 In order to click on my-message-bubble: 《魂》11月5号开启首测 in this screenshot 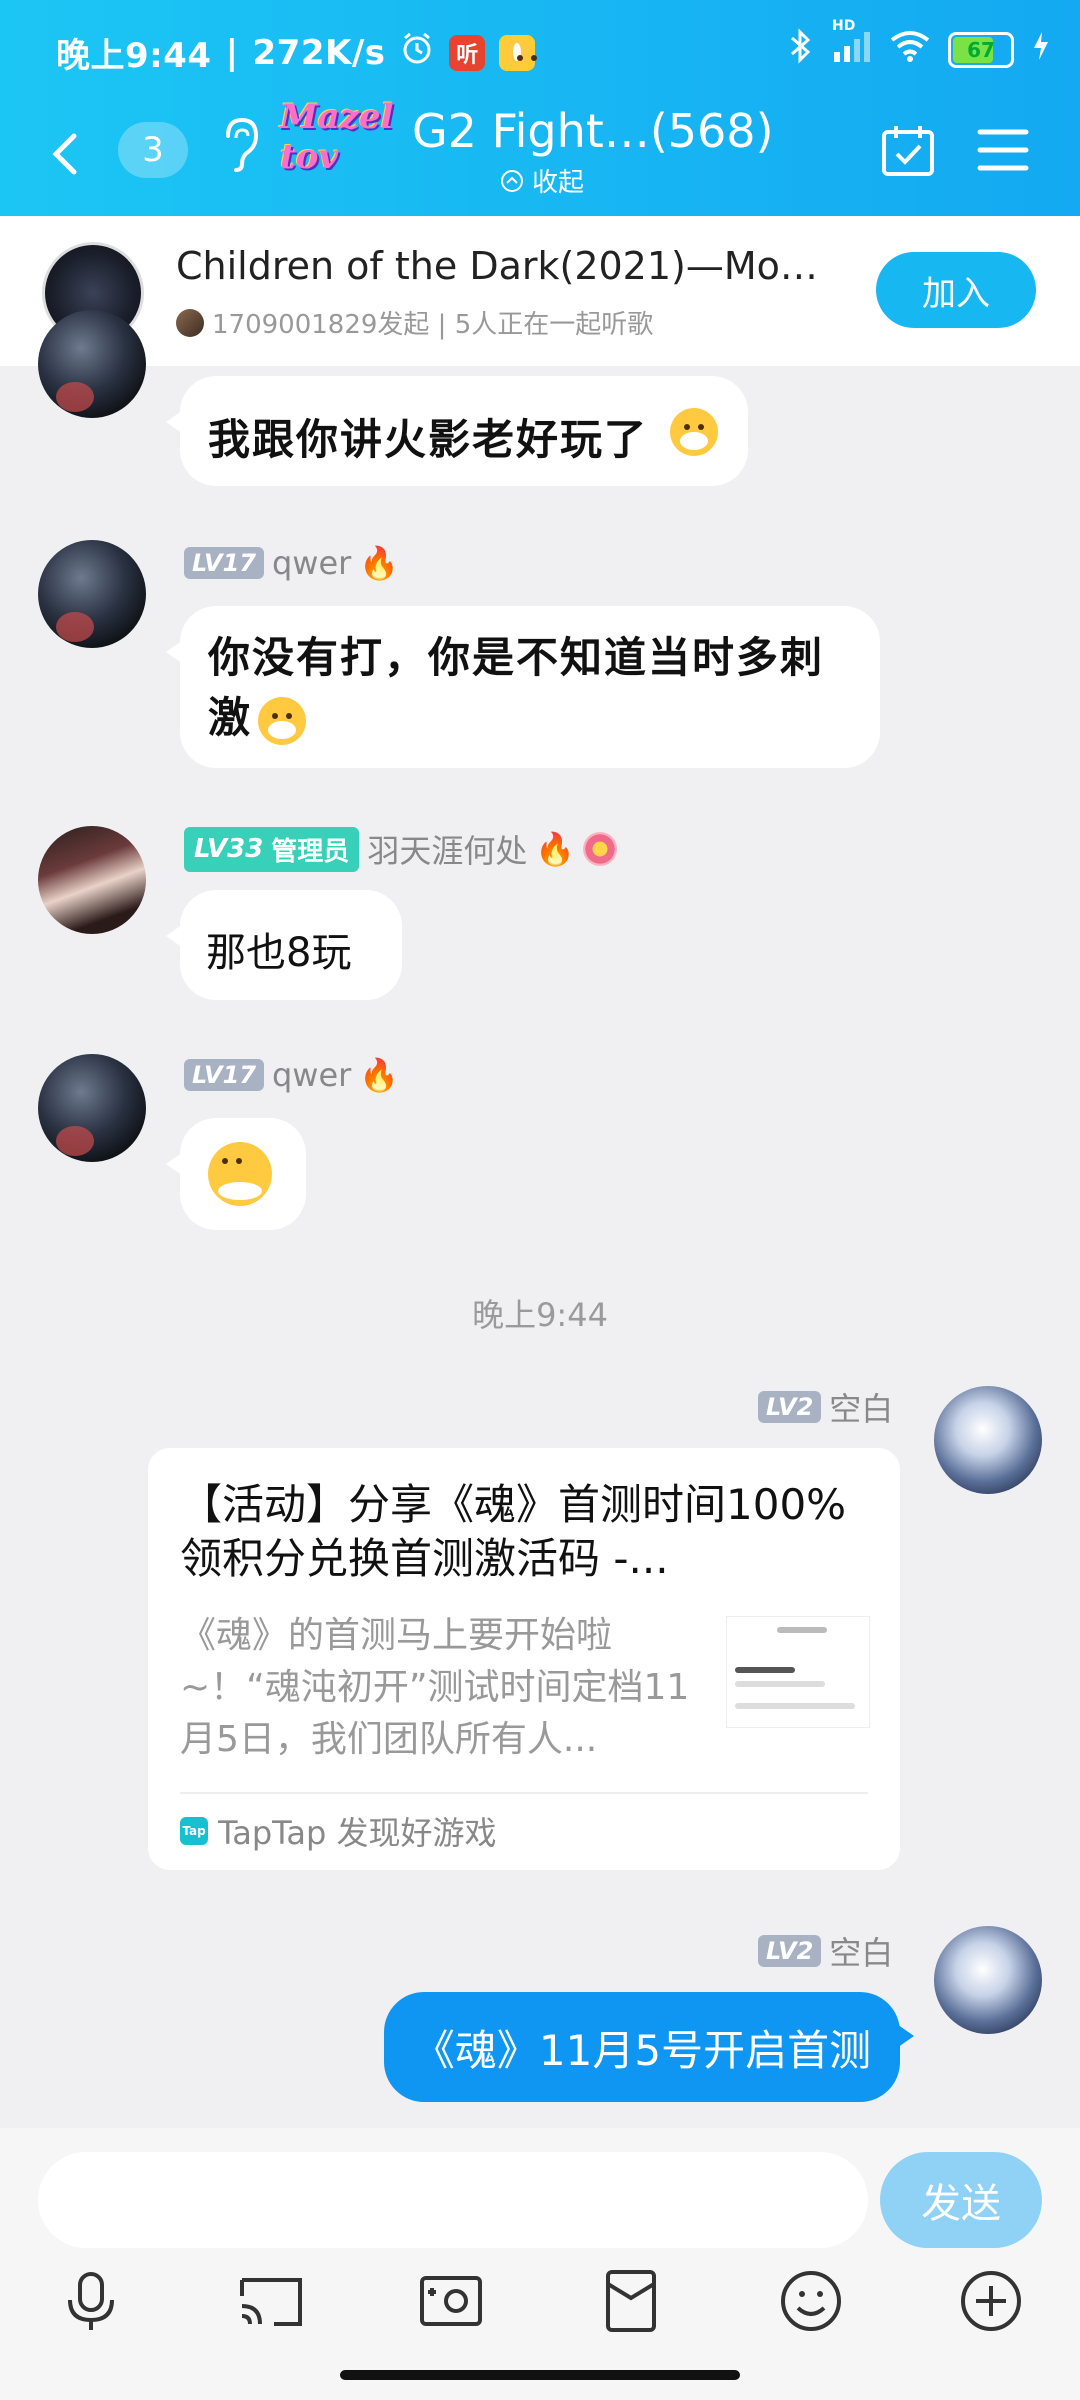, I will do `click(649, 2047)`.